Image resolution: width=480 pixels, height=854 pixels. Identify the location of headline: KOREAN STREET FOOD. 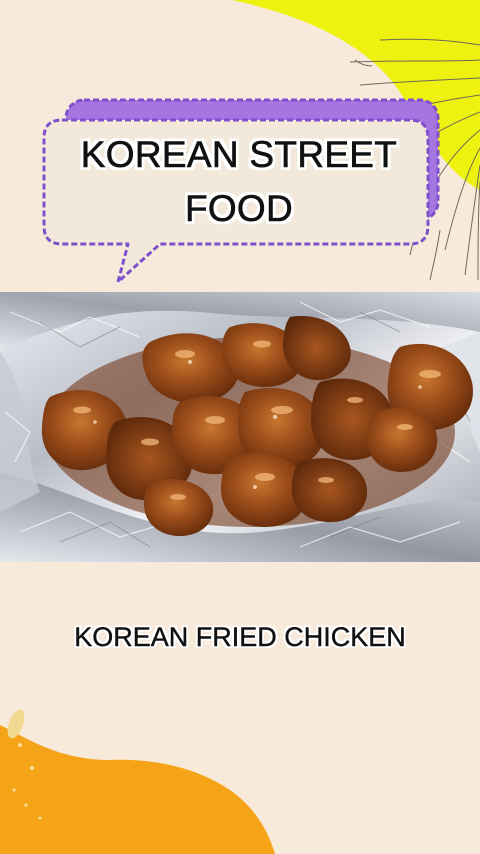
(239, 182).